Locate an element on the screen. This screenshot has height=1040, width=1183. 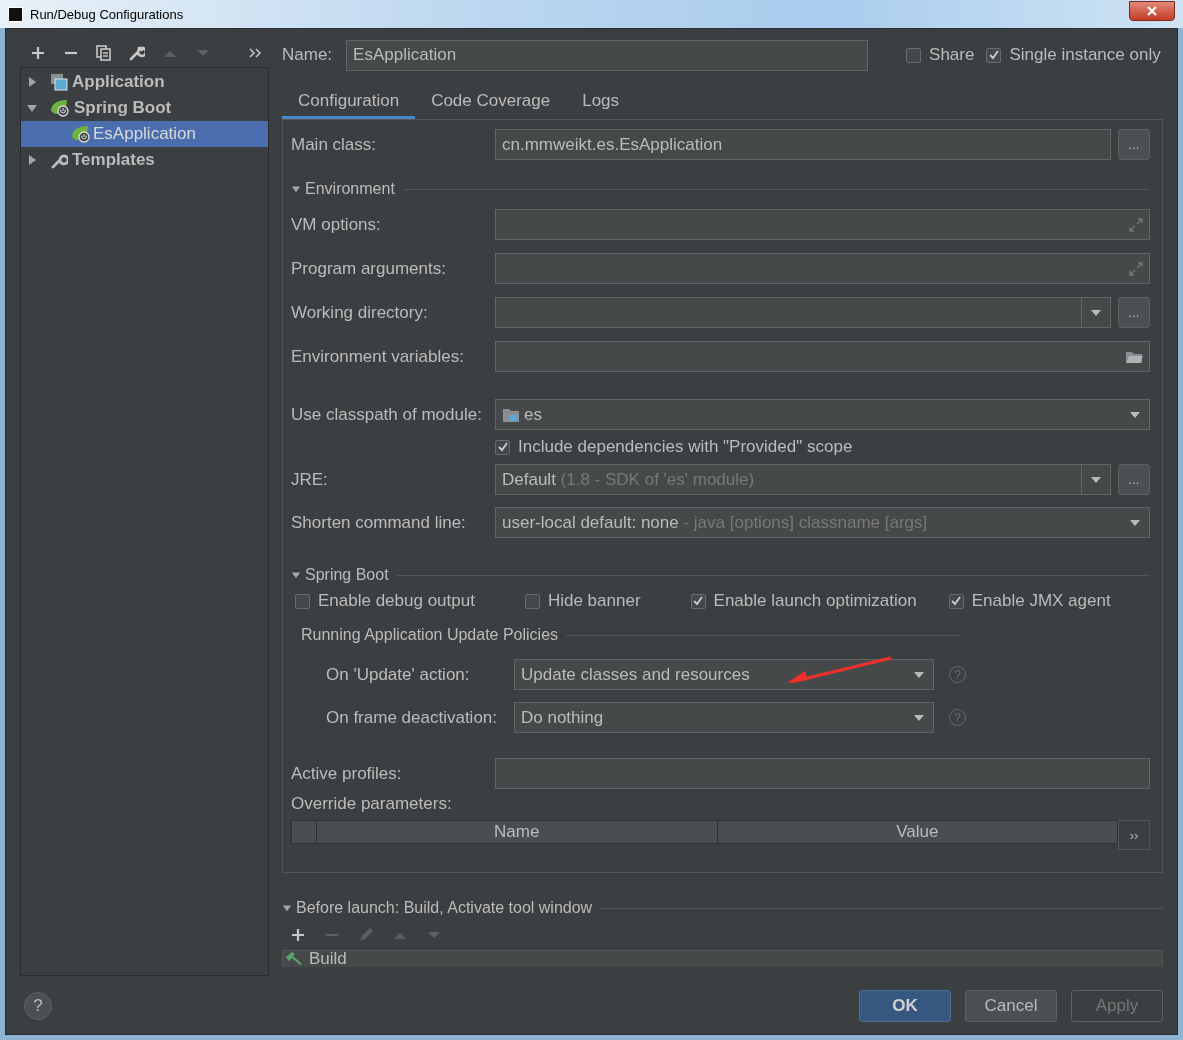
section-title: Environment is located at coordinates (350, 189).